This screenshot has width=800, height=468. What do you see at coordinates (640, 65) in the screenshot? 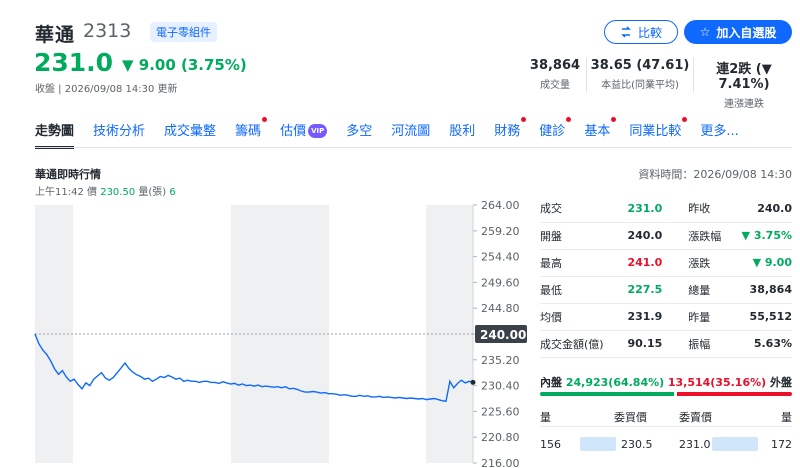
I see `stat-value: 38.65 (47.61)` at bounding box center [640, 65].